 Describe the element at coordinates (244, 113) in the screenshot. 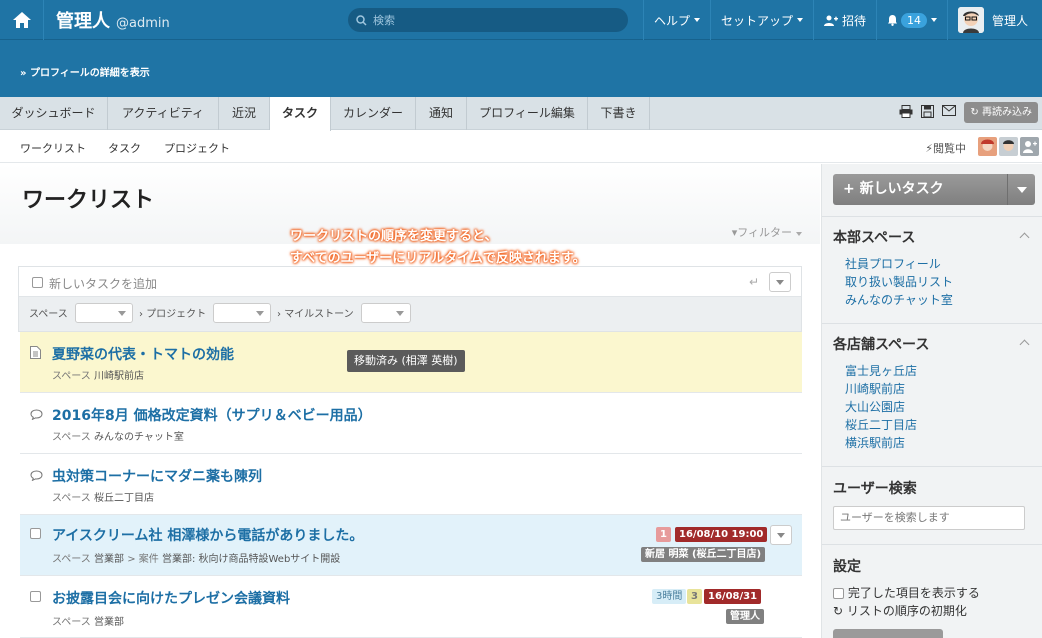

I see `tab-status: 近況` at that location.